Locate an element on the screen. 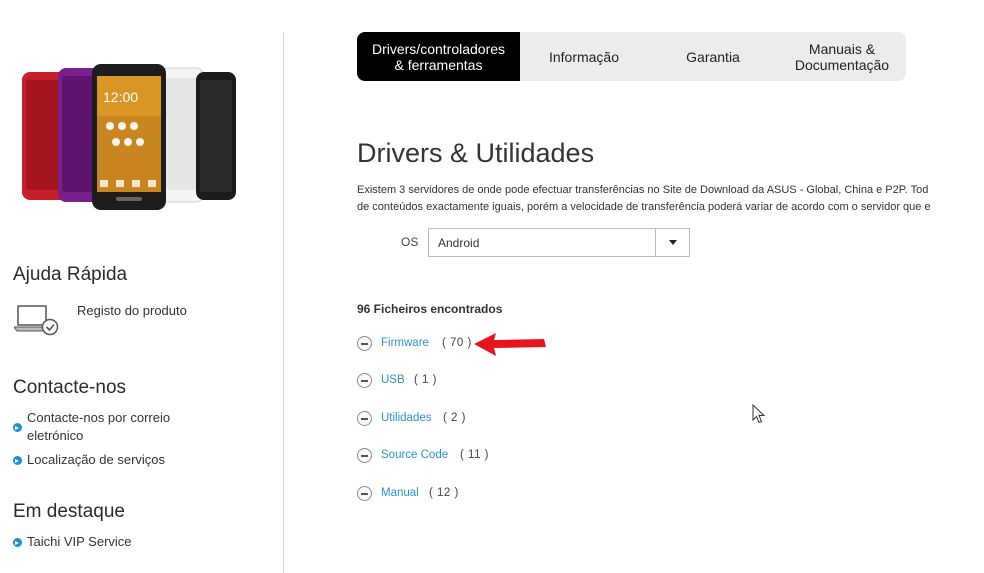 The image size is (984, 573). phone-black is located at coordinates (216, 136).